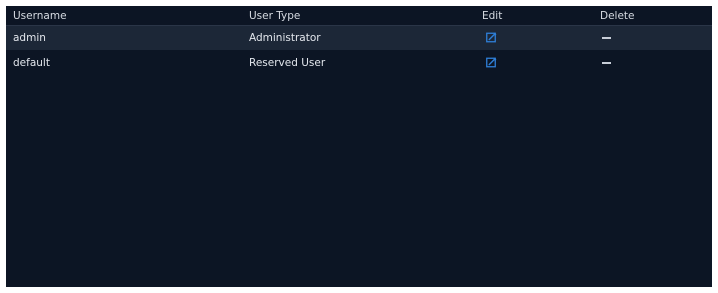 Image resolution: width=718 pixels, height=293 pixels. I want to click on username-cell: admin, so click(29, 38).